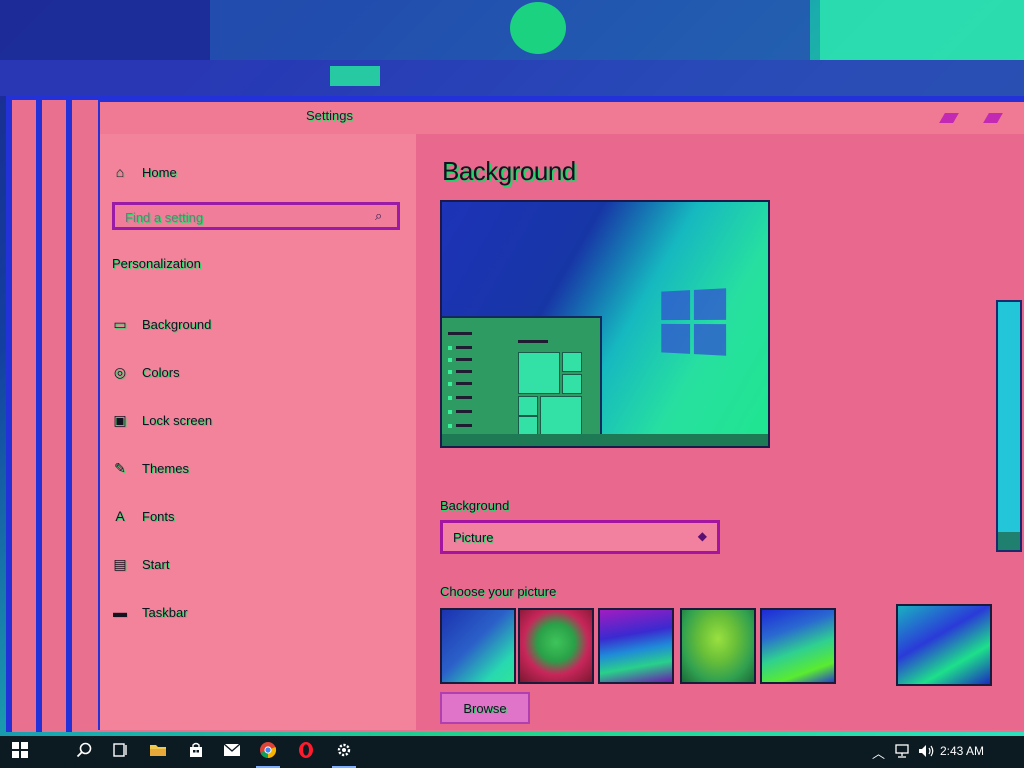 The width and height of the screenshot is (1024, 768). What do you see at coordinates (329, 115) in the screenshot?
I see `window-title: Settings` at bounding box center [329, 115].